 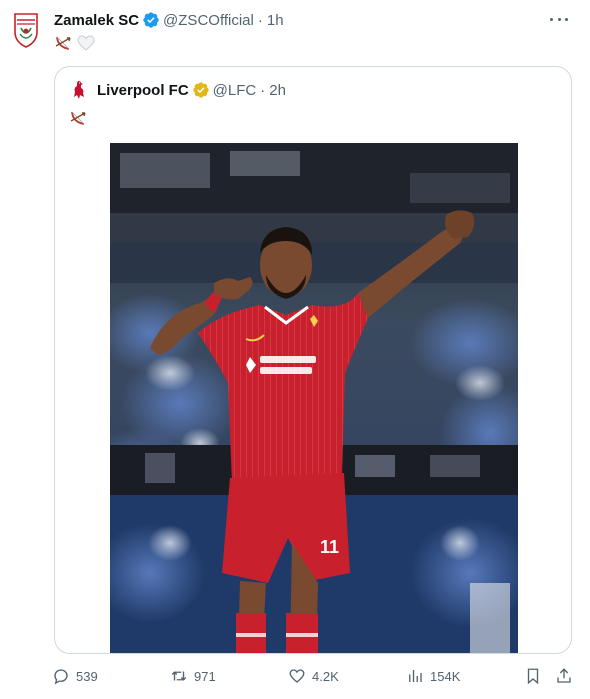 I want to click on quoted-tweet-time: 2h, so click(x=277, y=90).